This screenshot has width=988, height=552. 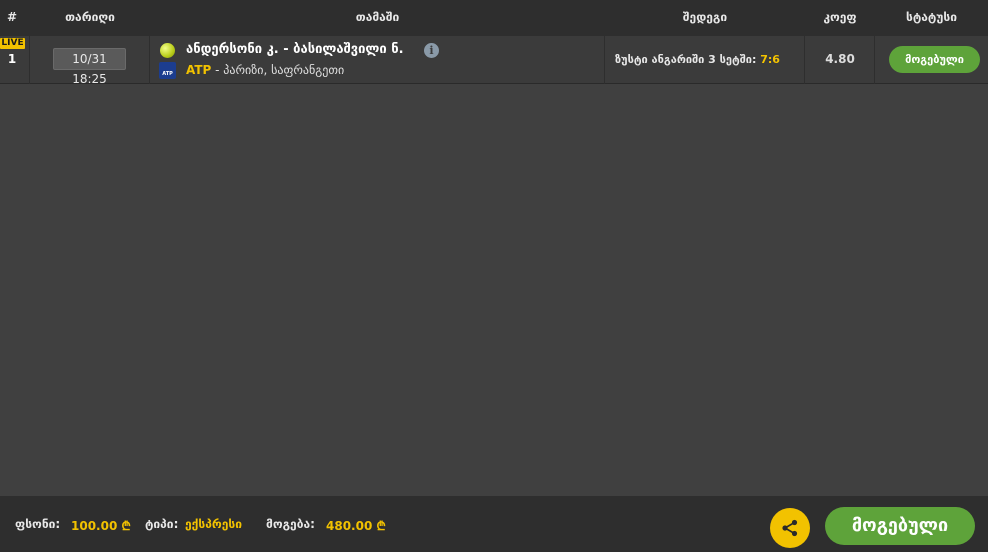 I want to click on bet-label: ზუსტი ანგარიში 3 სეტში:, so click(x=688, y=59).